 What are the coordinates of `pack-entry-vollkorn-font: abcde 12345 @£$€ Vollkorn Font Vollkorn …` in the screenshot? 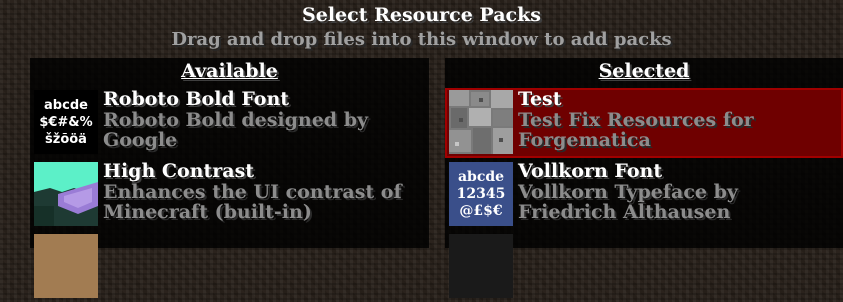 It's located at (644, 195).